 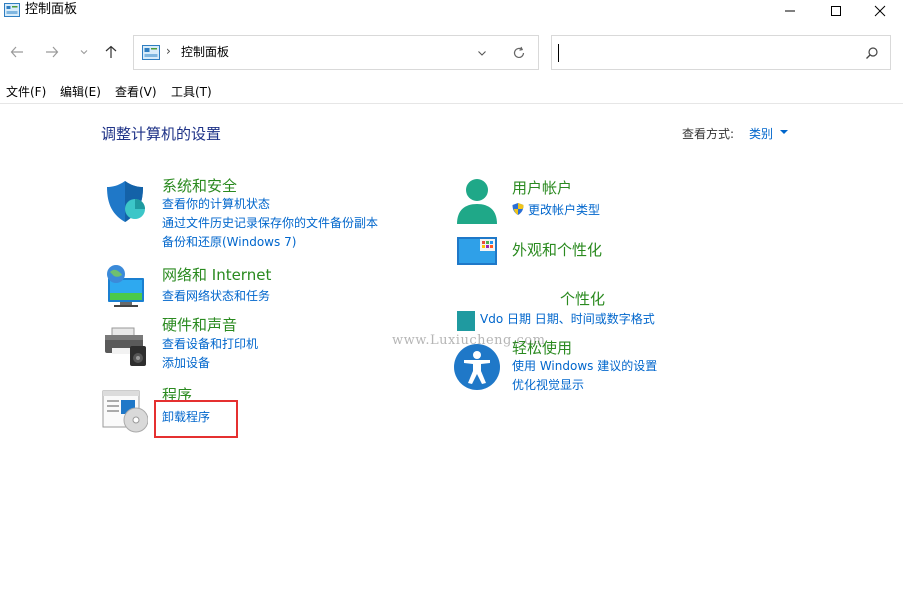 What do you see at coordinates (125, 411) in the screenshot?
I see `programs-disc-icon` at bounding box center [125, 411].